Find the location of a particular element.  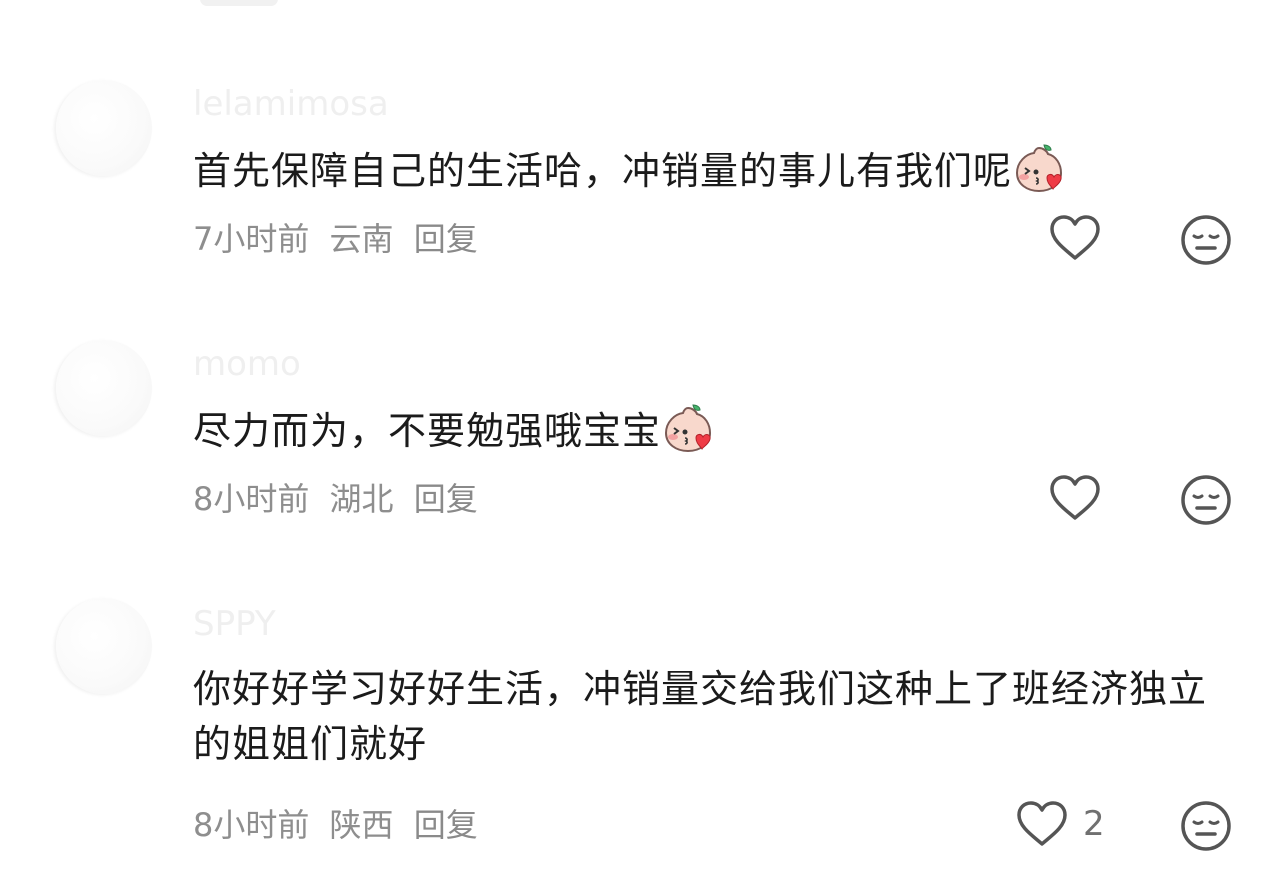

comment-meta: 8小时前 陕西 回复 is located at coordinates (340, 823).